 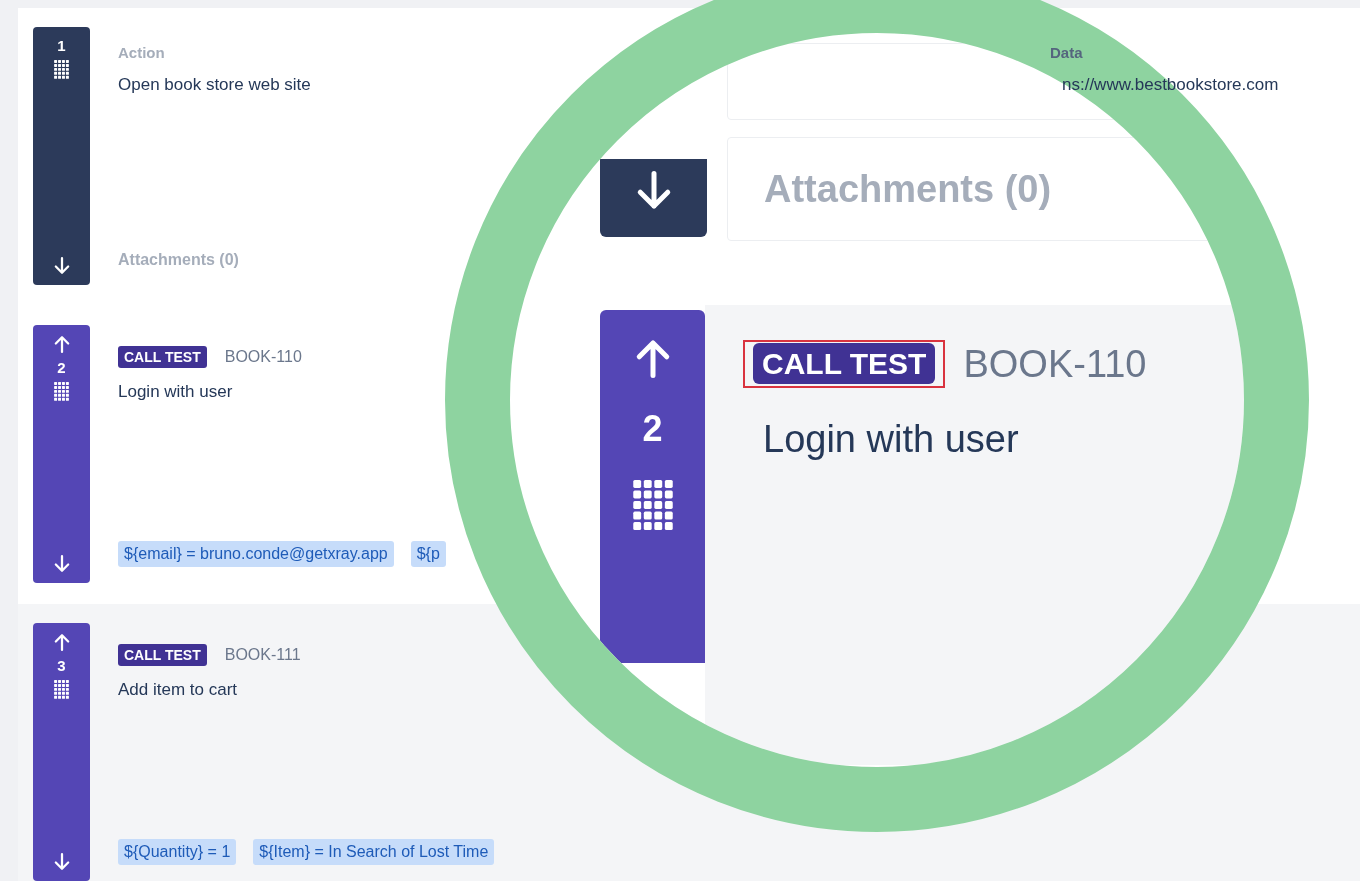 What do you see at coordinates (428, 554) in the screenshot?
I see `parameter-chip: ${p` at bounding box center [428, 554].